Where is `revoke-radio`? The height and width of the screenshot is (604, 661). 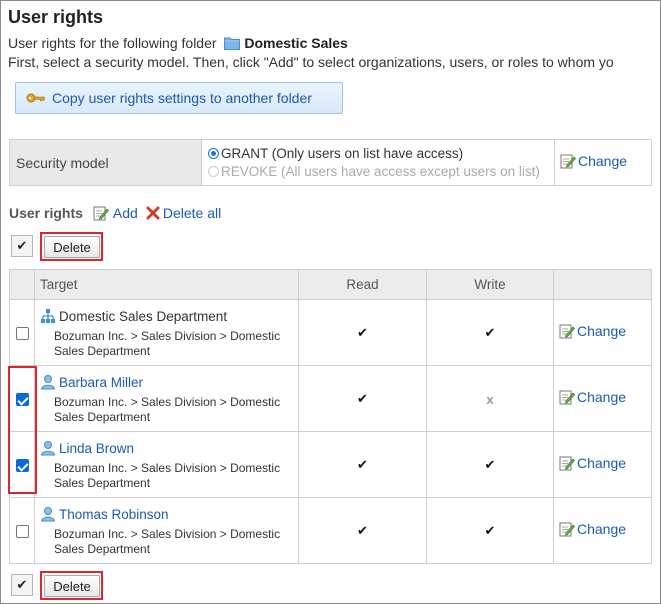 revoke-radio is located at coordinates (213, 171).